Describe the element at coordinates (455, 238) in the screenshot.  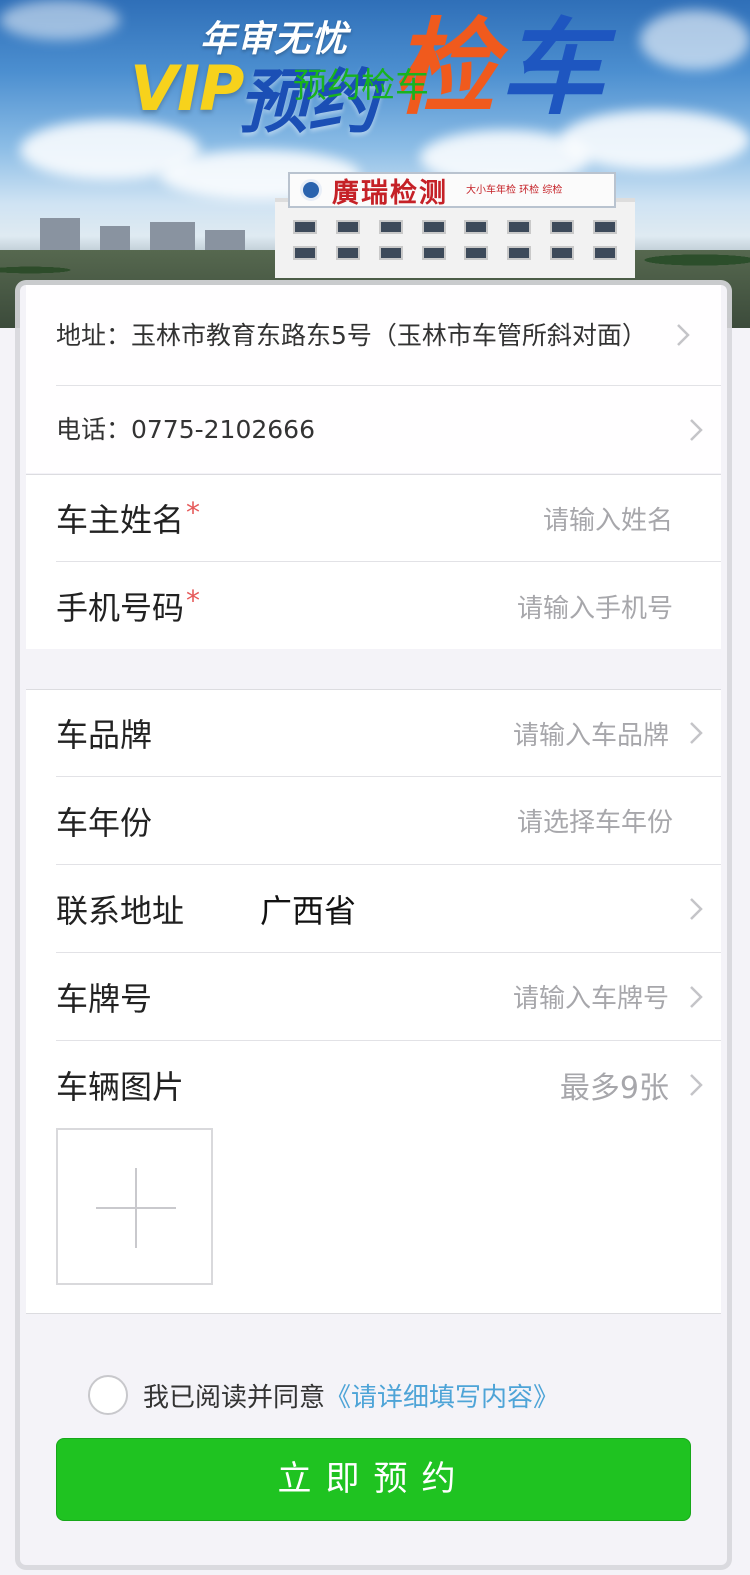
I see `station-building` at that location.